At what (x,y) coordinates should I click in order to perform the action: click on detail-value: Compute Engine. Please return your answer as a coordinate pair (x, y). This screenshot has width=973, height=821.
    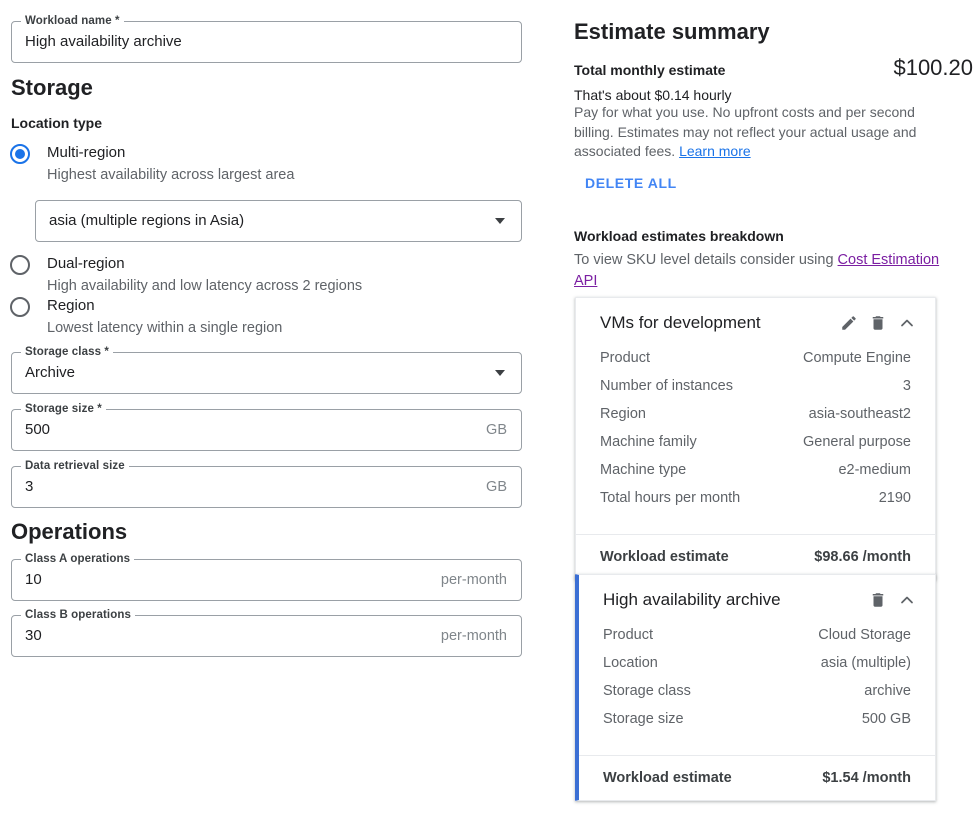
    Looking at the image, I should click on (856, 358).